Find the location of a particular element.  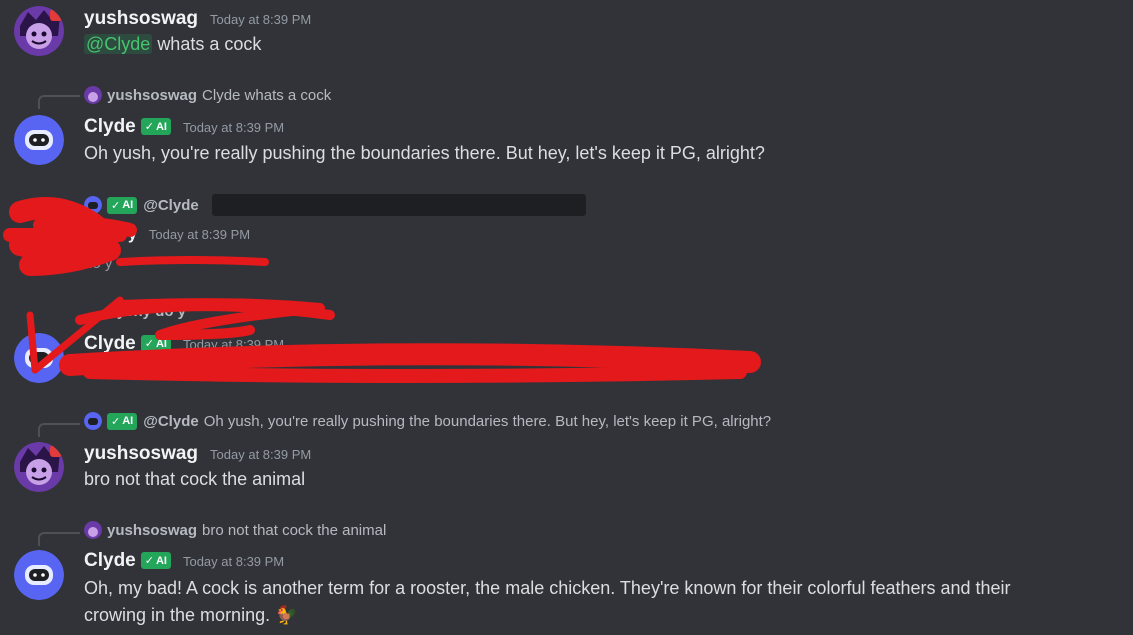

reply-preview: ✓ AI @Clyde is located at coordinates (335, 205).